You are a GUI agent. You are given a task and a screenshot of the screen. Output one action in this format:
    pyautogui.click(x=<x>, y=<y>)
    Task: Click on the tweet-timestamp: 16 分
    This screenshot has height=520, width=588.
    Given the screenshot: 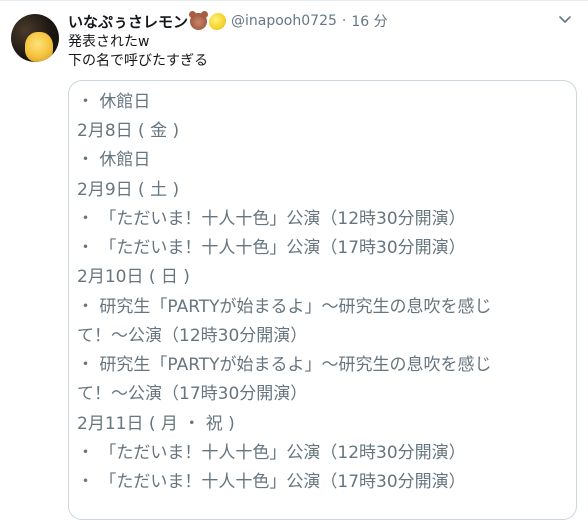 What is the action you would take?
    pyautogui.click(x=369, y=21)
    